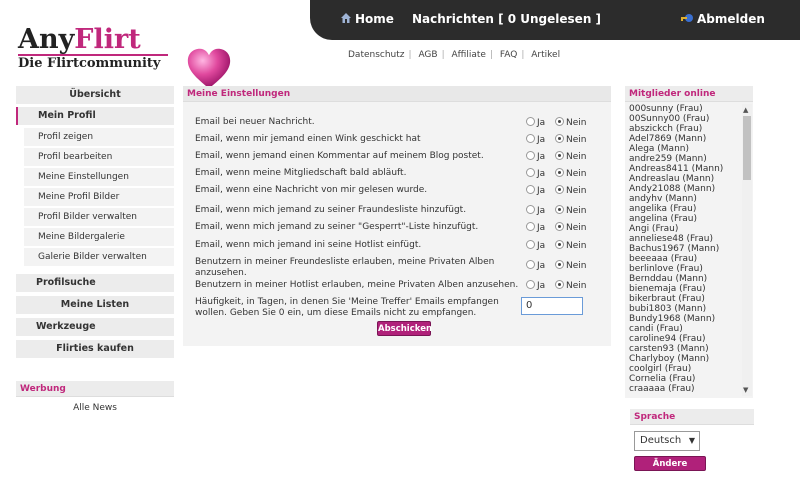 This screenshot has height=487, width=800. Describe the element at coordinates (685, 209) in the screenshot. I see `list-item: angelika (Frau)` at that location.